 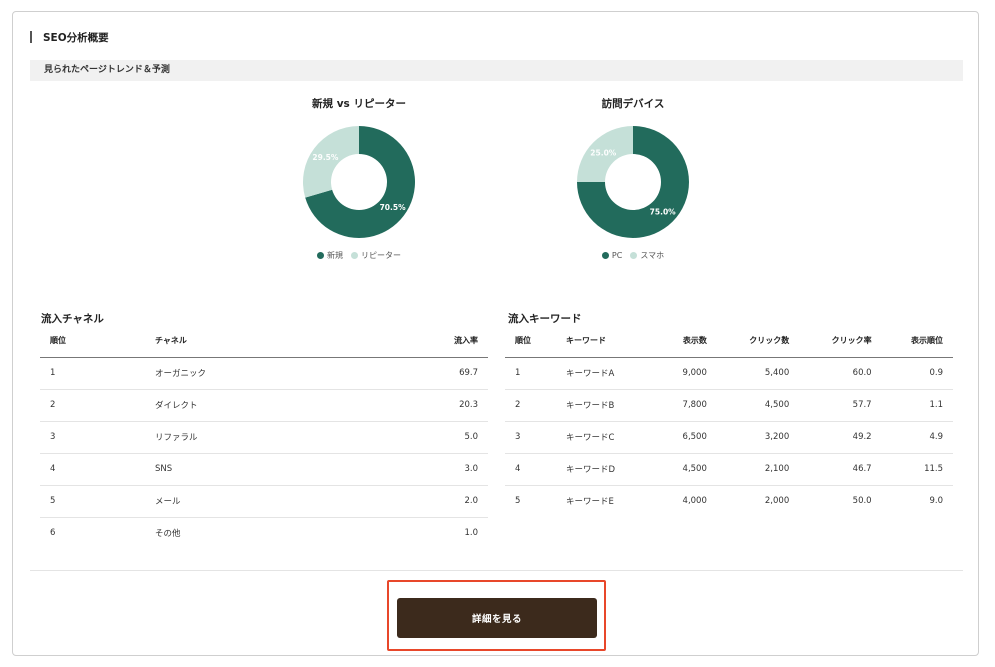 I want to click on legend-item: スマホ, so click(x=647, y=255).